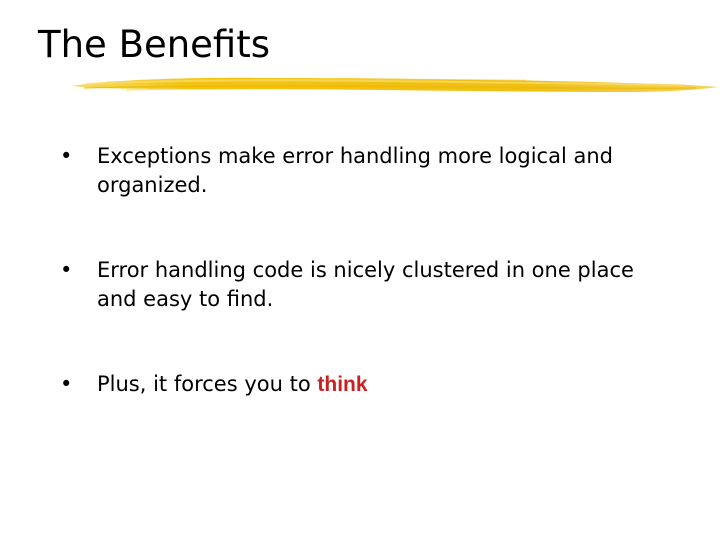  I want to click on emphasis-word: think, so click(342, 384).